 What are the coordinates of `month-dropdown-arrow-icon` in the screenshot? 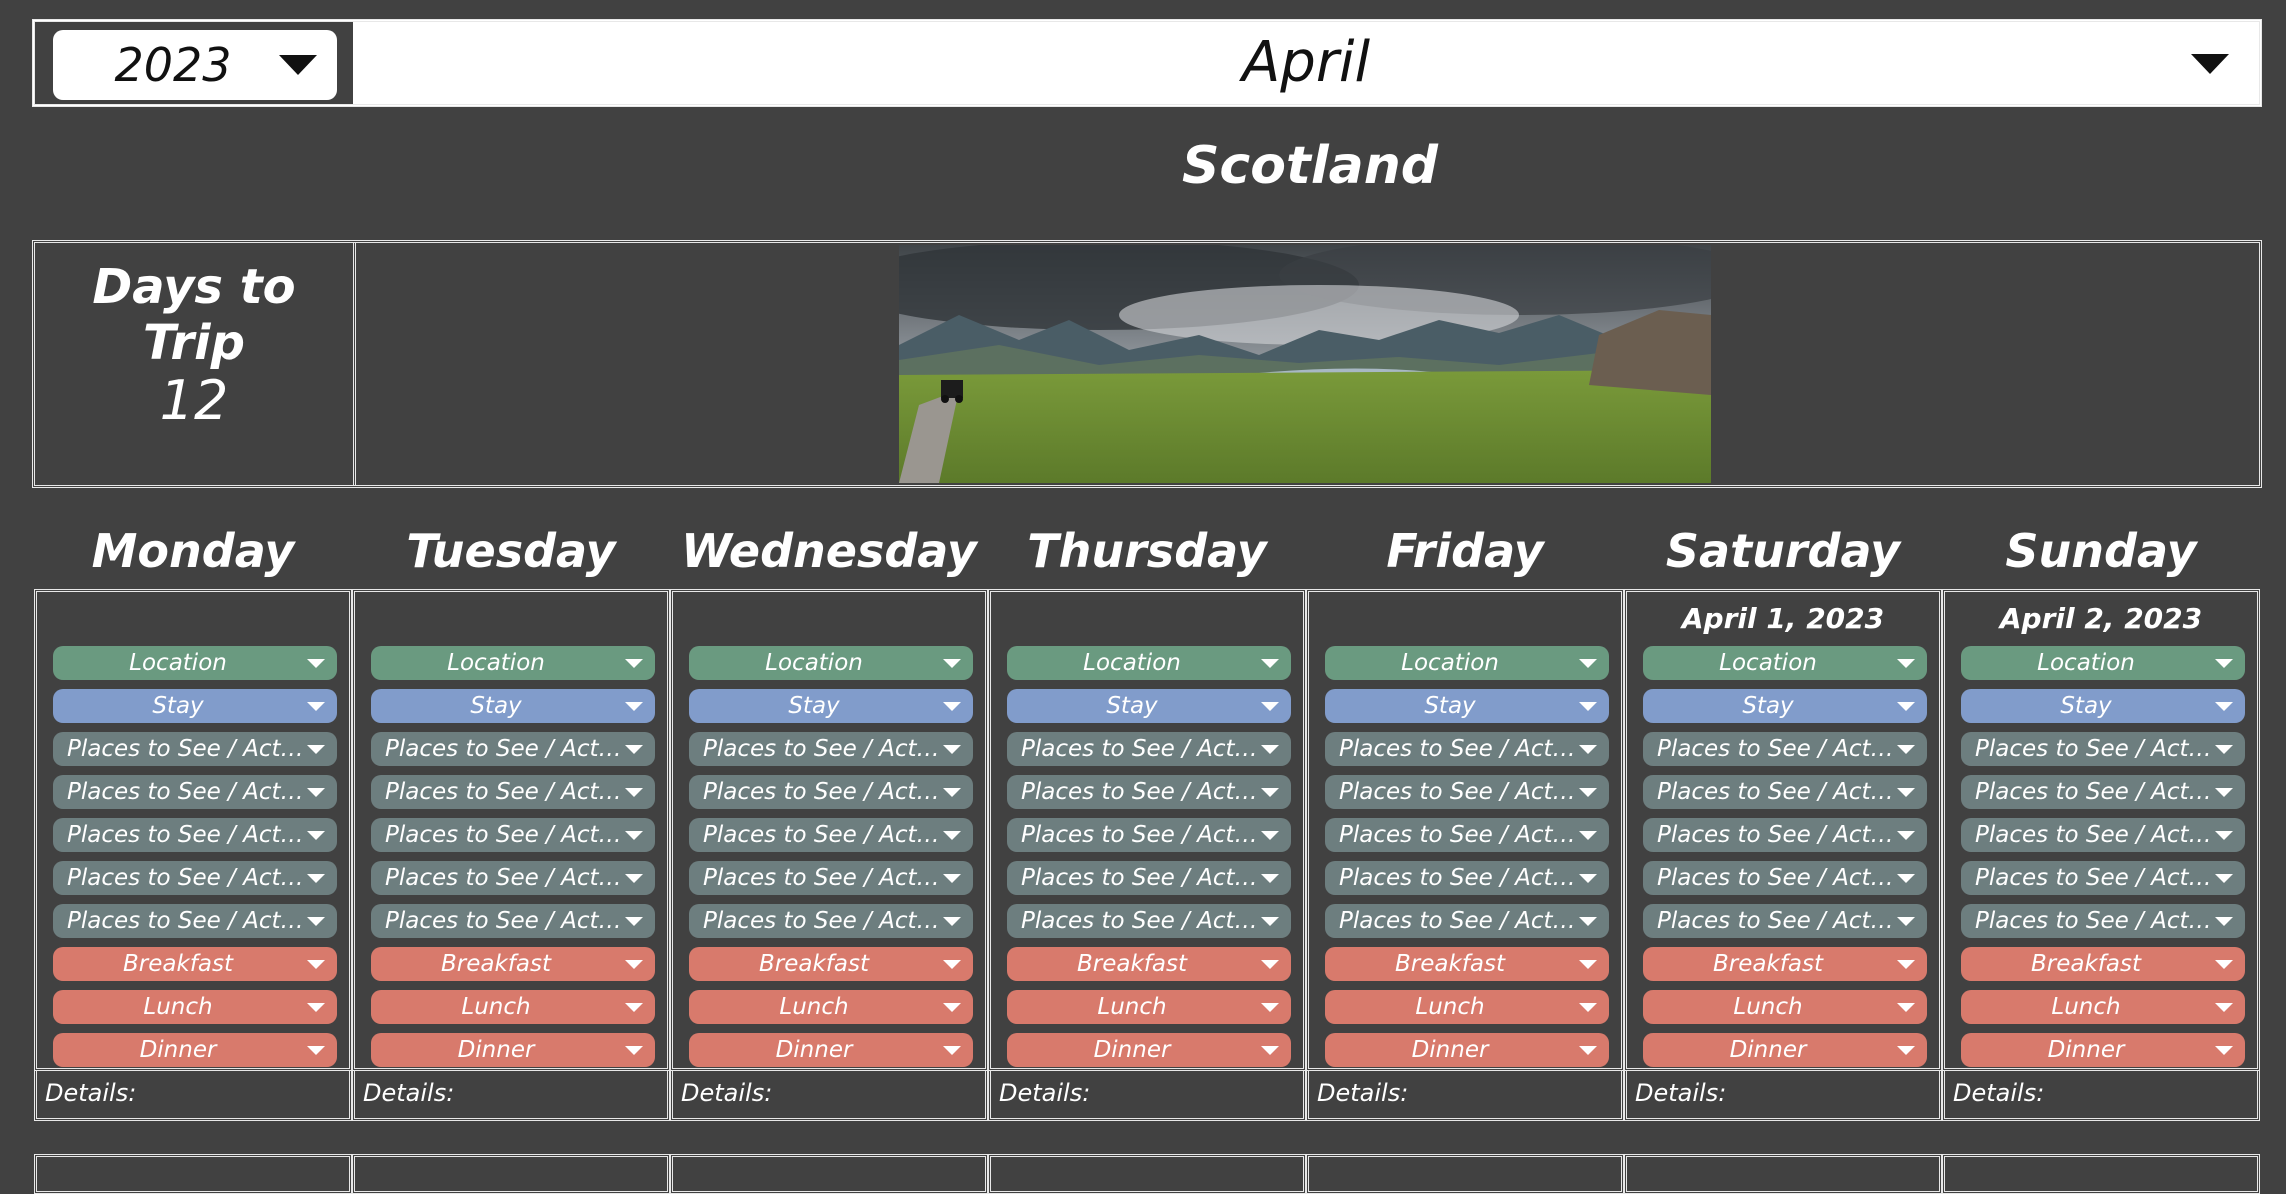 It's located at (2210, 64).